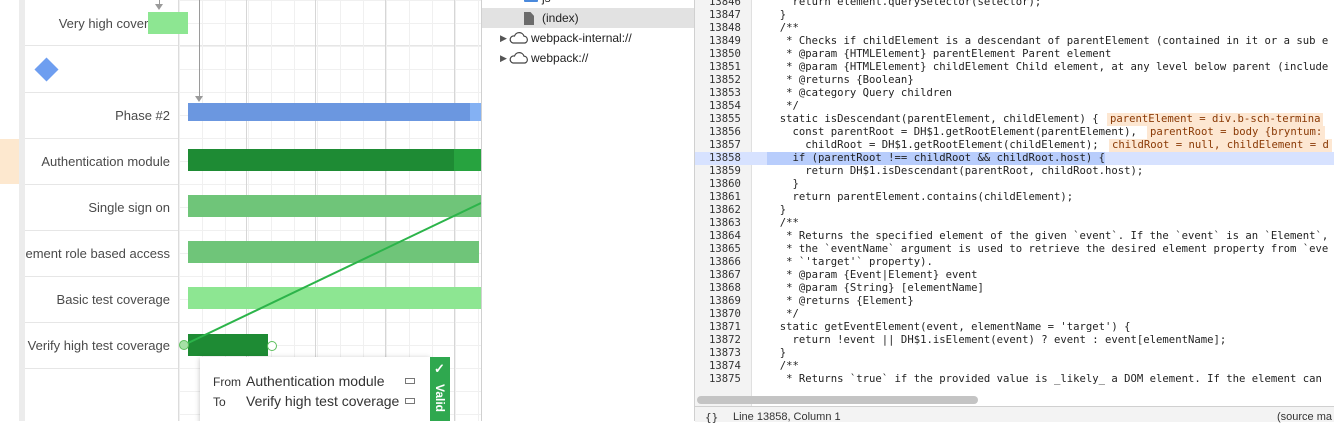 The image size is (1334, 424). Describe the element at coordinates (588, 4) in the screenshot. I see `tree-item-js: js` at that location.